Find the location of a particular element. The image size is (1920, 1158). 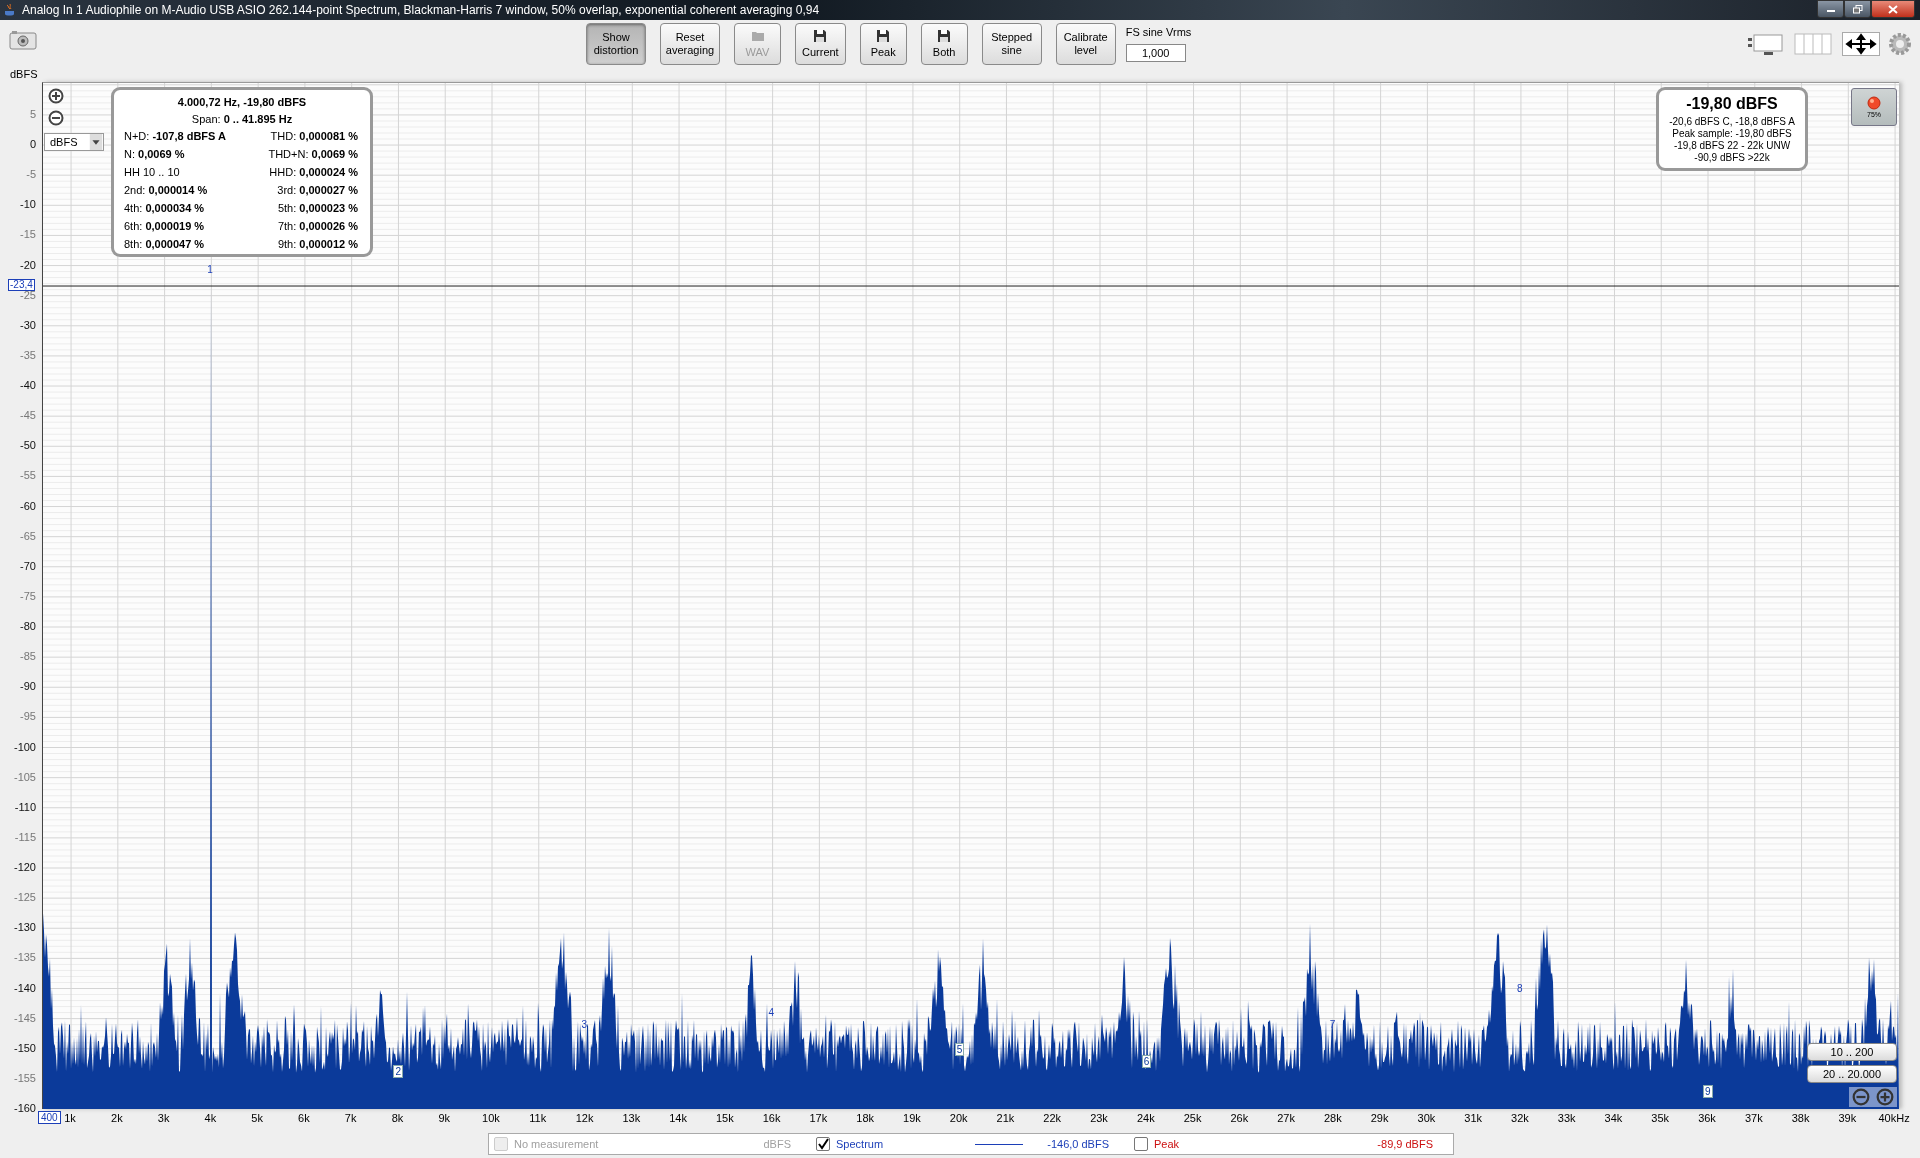

harmonic-marker: 7 is located at coordinates (1332, 1024).